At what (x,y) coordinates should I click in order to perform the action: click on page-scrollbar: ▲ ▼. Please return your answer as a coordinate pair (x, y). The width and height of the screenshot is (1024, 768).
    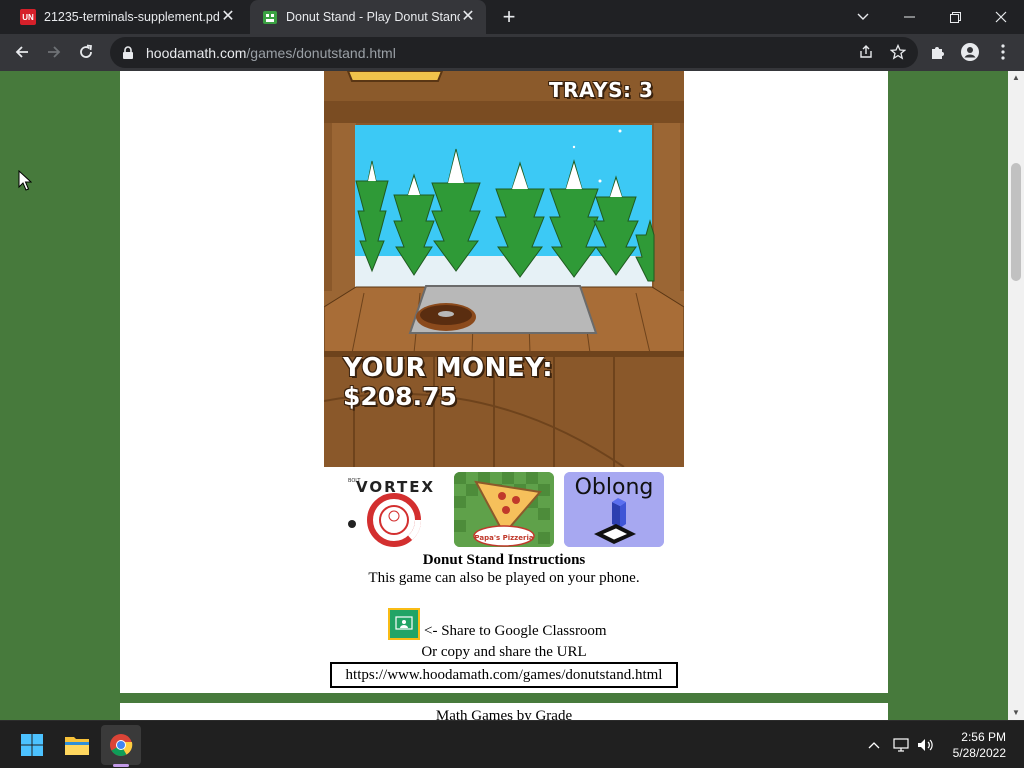
    Looking at the image, I should click on (1016, 395).